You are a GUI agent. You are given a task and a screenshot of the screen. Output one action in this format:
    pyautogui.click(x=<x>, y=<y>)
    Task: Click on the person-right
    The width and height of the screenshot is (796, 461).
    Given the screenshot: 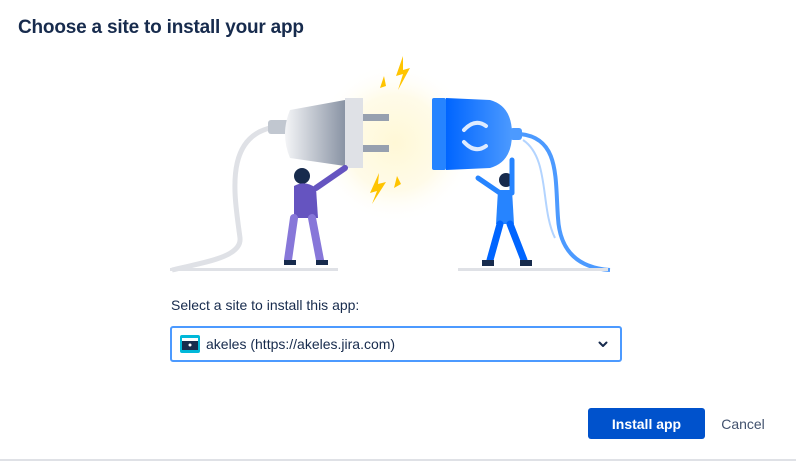 What is the action you would take?
    pyautogui.click(x=503, y=211)
    